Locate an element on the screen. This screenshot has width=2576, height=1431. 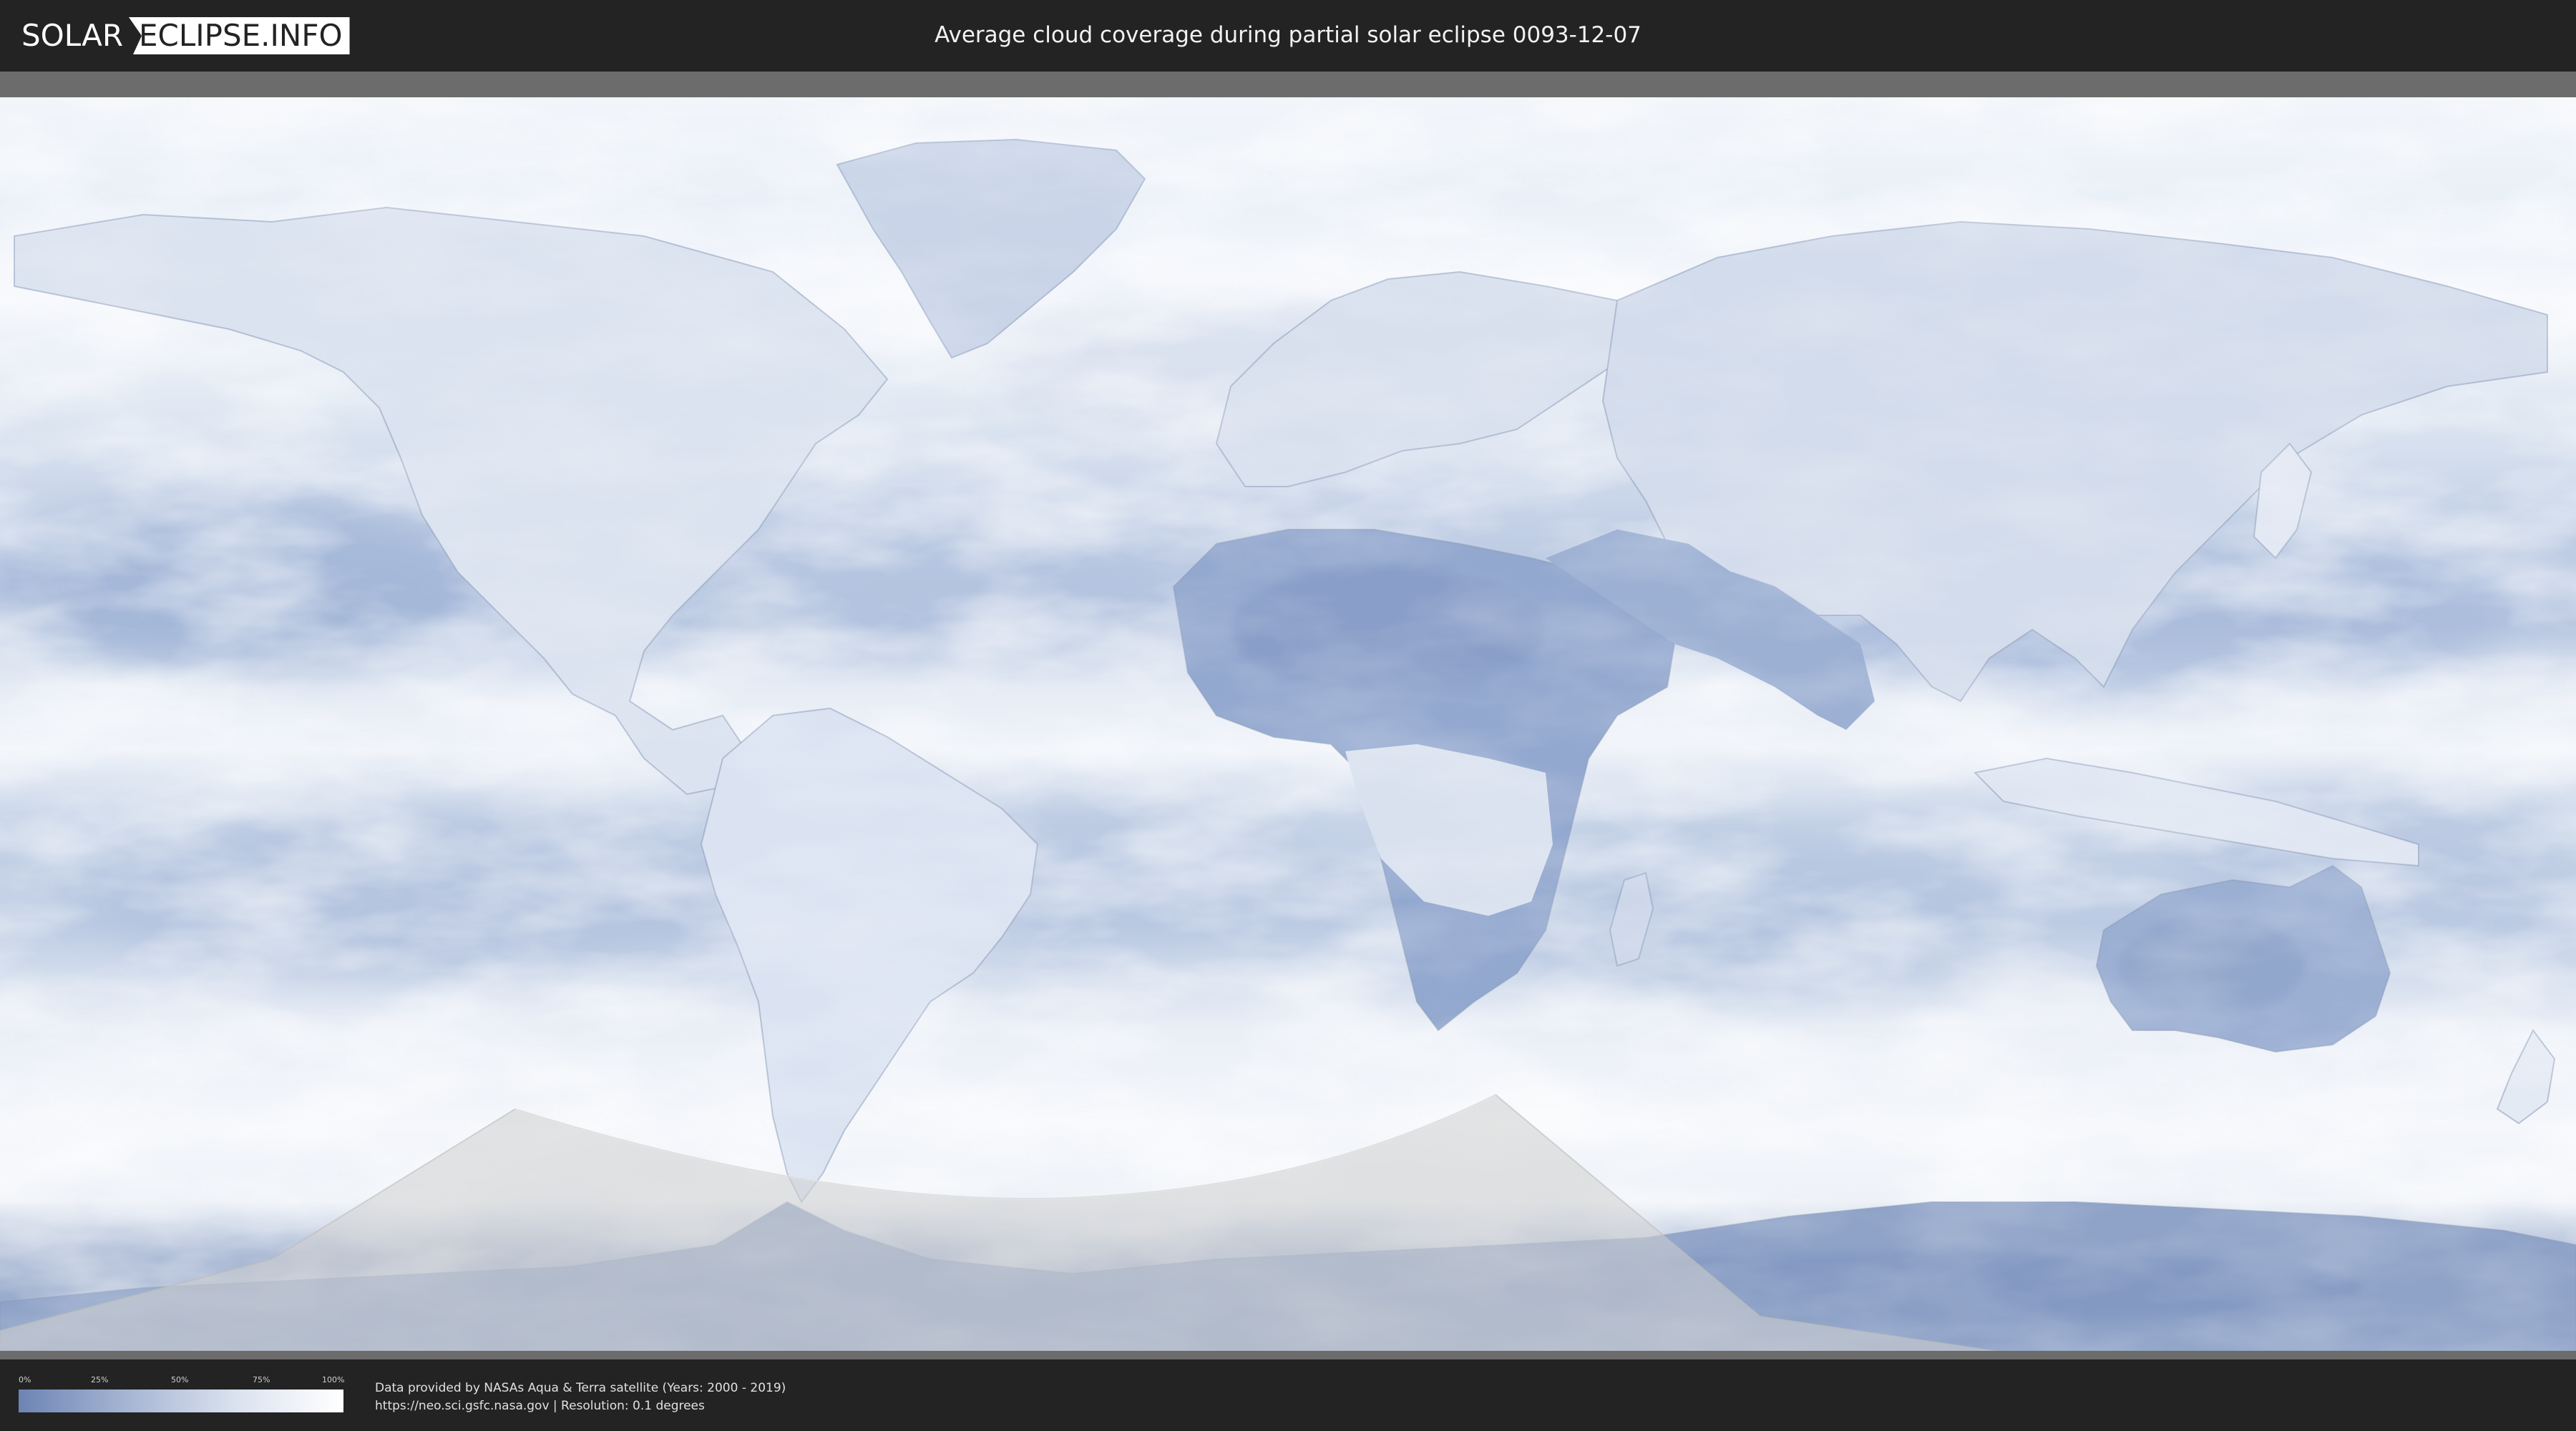
map-top-border is located at coordinates (1288, 86).